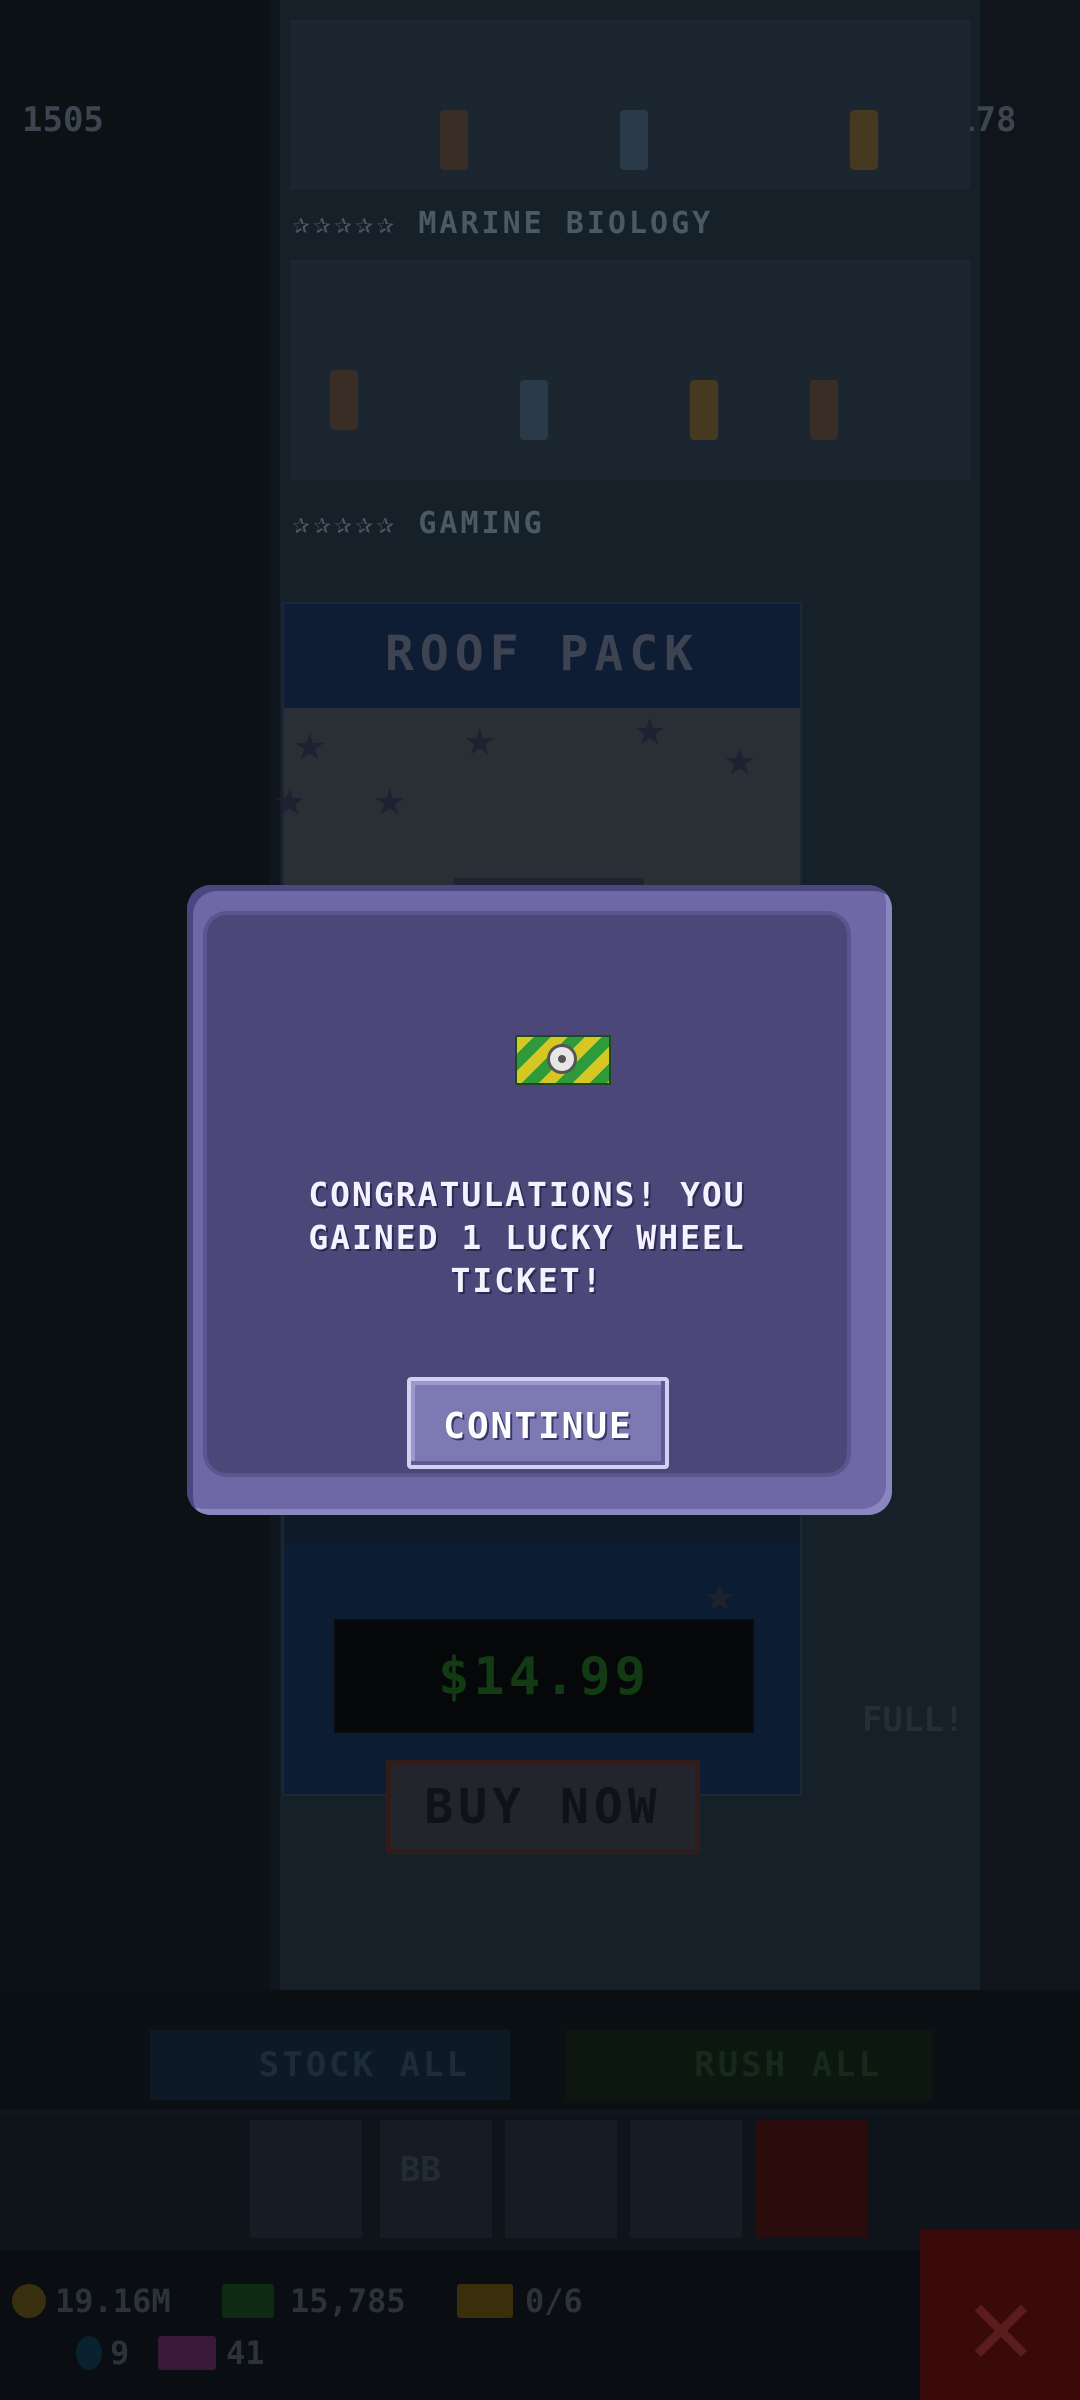 This screenshot has height=2400, width=1080. Describe the element at coordinates (29, 2301) in the screenshot. I see `coin-icon` at that location.